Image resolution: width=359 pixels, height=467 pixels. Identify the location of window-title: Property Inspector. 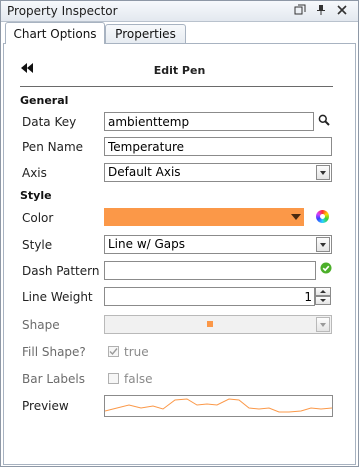
(62, 11).